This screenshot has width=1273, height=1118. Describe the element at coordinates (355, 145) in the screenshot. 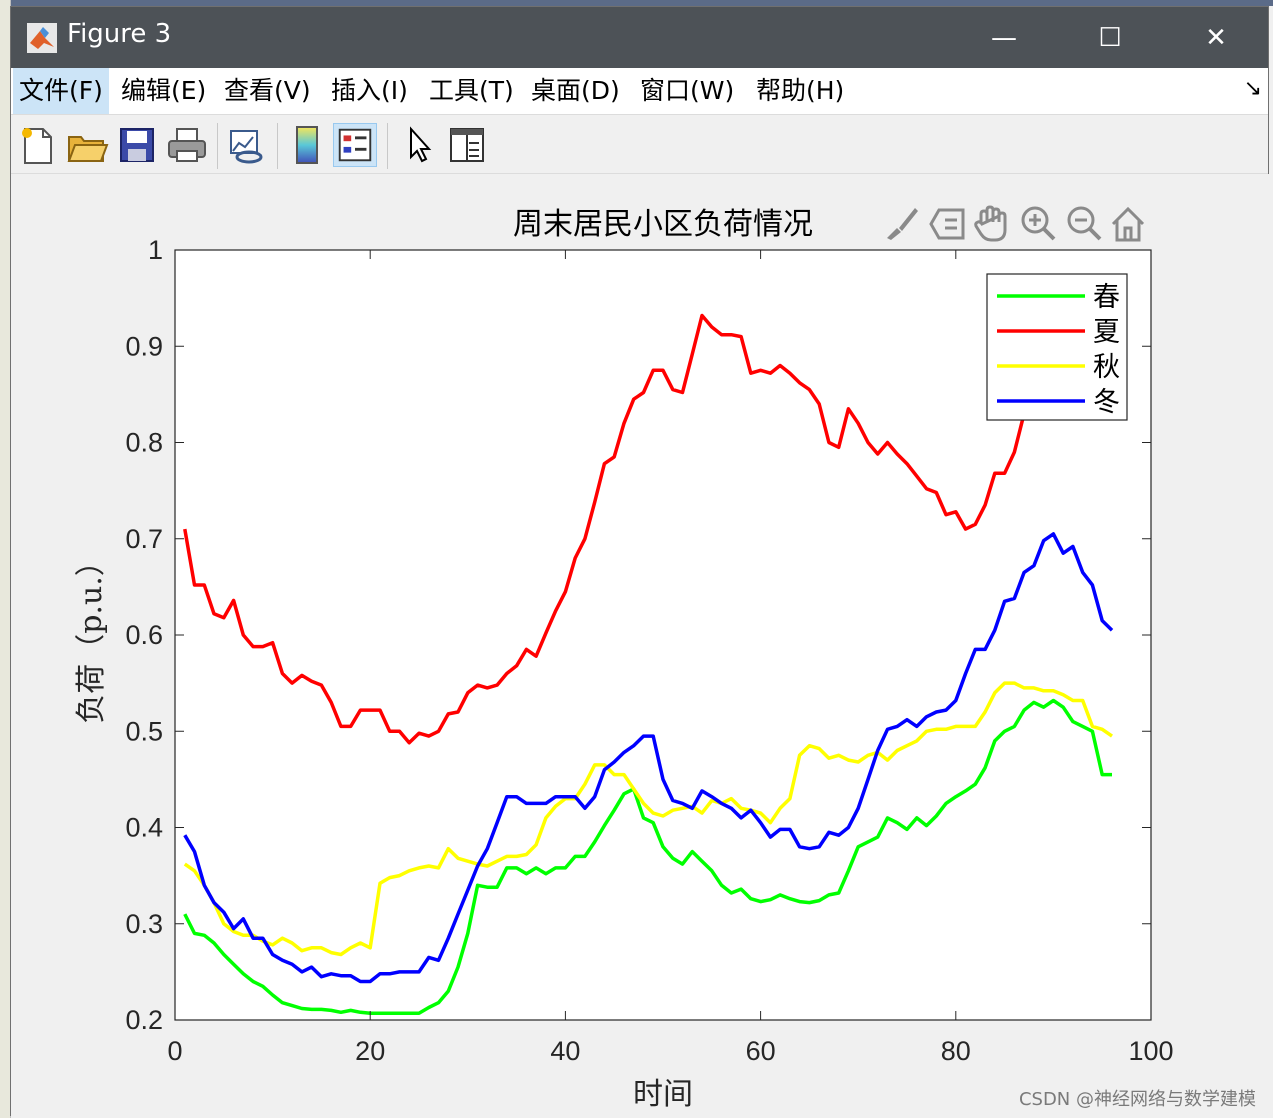

I see `legend-icon` at that location.